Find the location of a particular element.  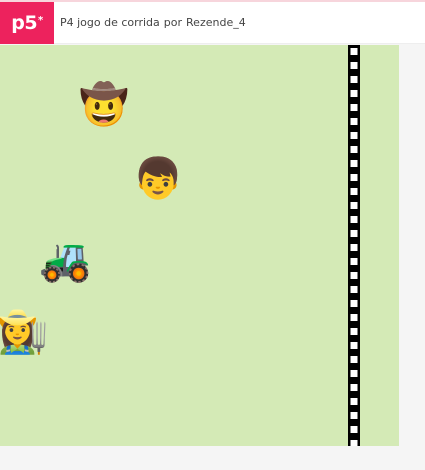

p5-logo-text: p5 is located at coordinates (24, 22).